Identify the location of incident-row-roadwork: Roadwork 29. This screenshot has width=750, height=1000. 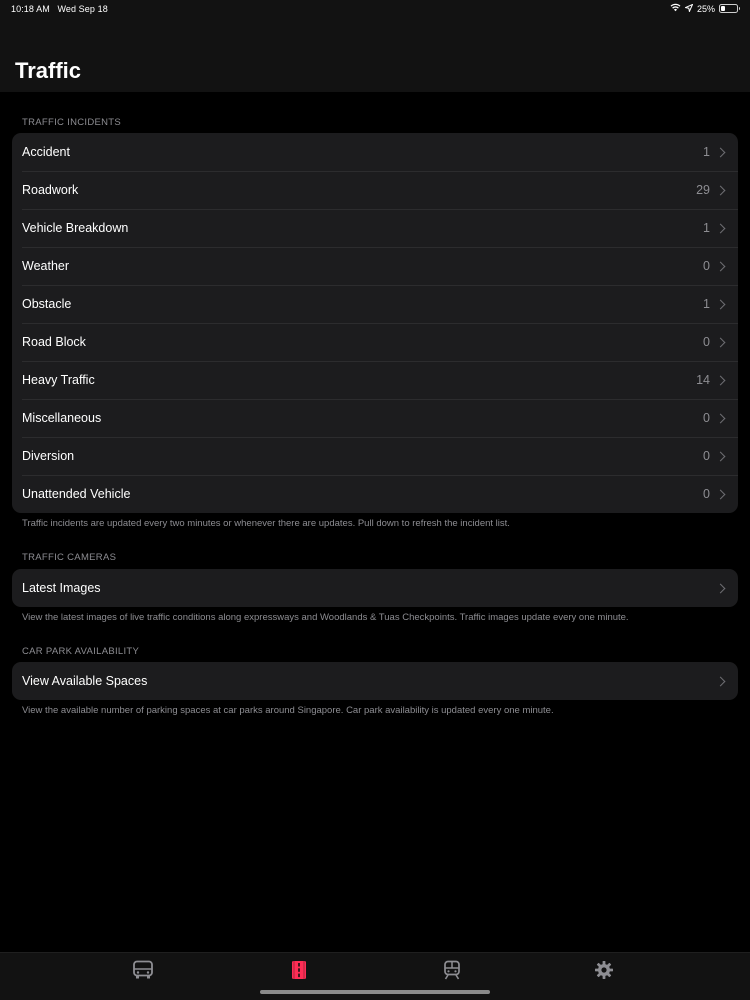
(375, 190).